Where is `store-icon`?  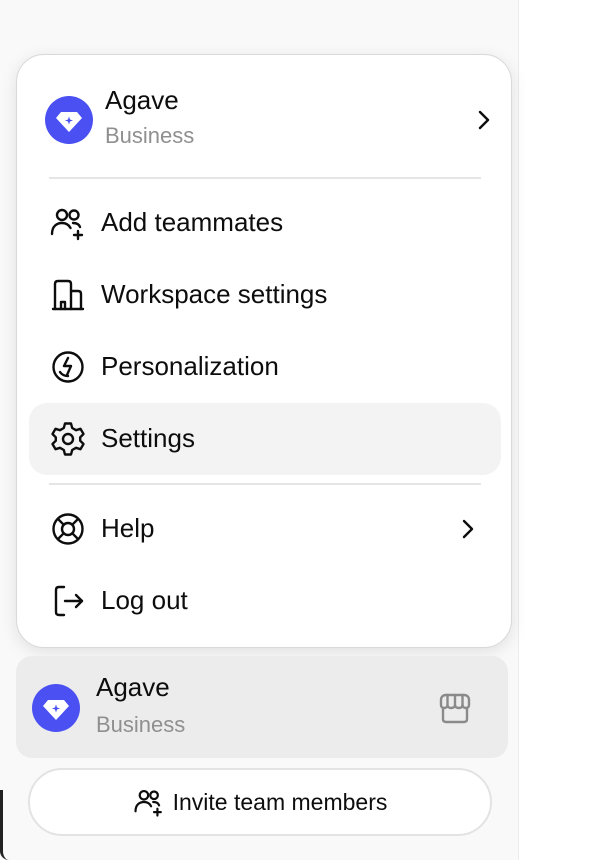
store-icon is located at coordinates (455, 709).